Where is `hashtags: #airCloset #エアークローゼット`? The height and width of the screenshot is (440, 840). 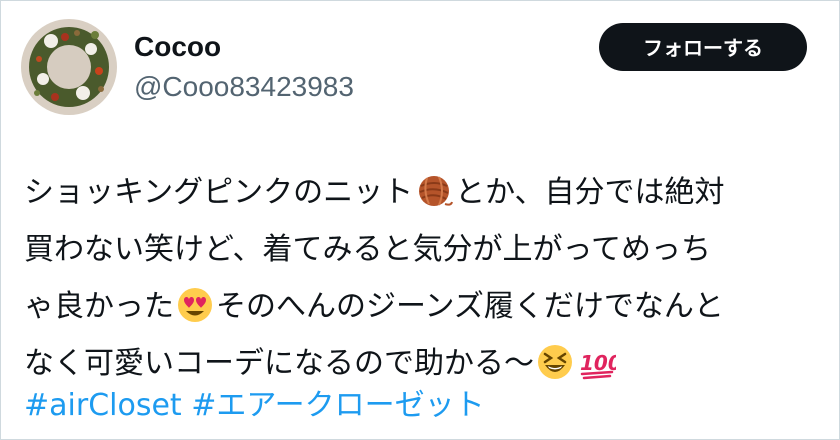
hashtags: #airCloset #エアークローゼット is located at coordinates (254, 406).